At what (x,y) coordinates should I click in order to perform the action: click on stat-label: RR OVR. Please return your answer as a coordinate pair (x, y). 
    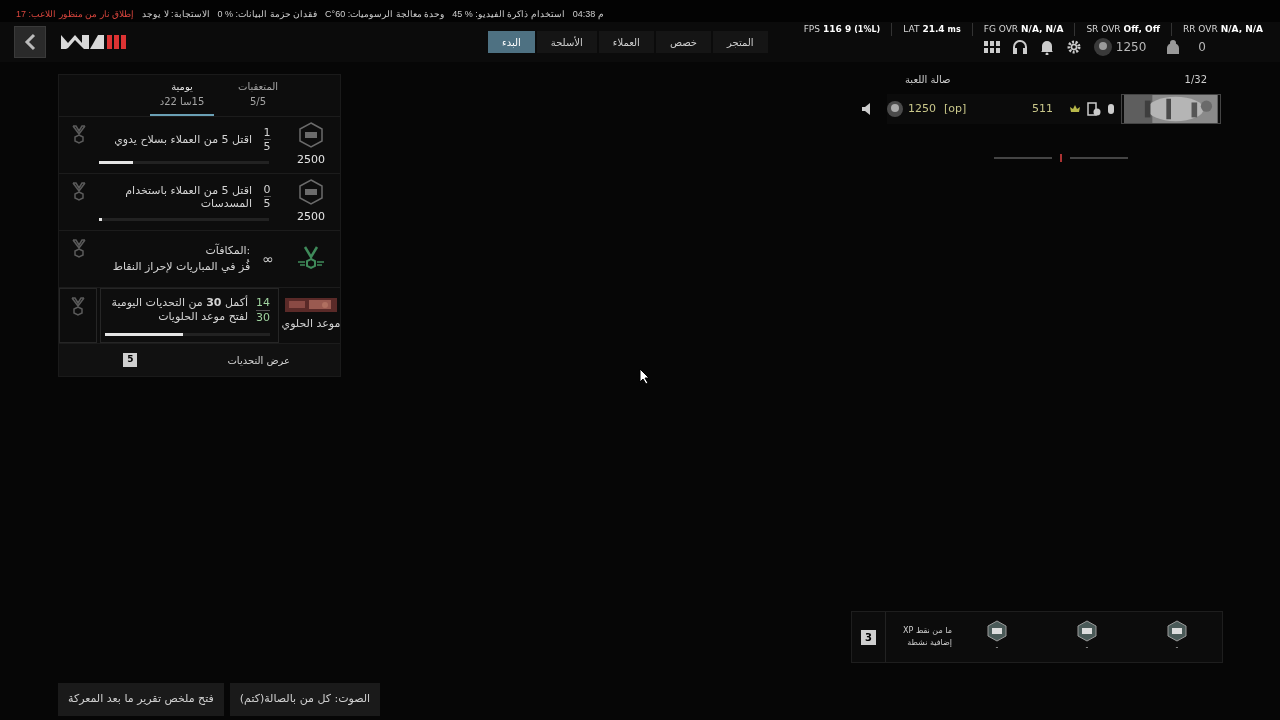
    Looking at the image, I should click on (1200, 29).